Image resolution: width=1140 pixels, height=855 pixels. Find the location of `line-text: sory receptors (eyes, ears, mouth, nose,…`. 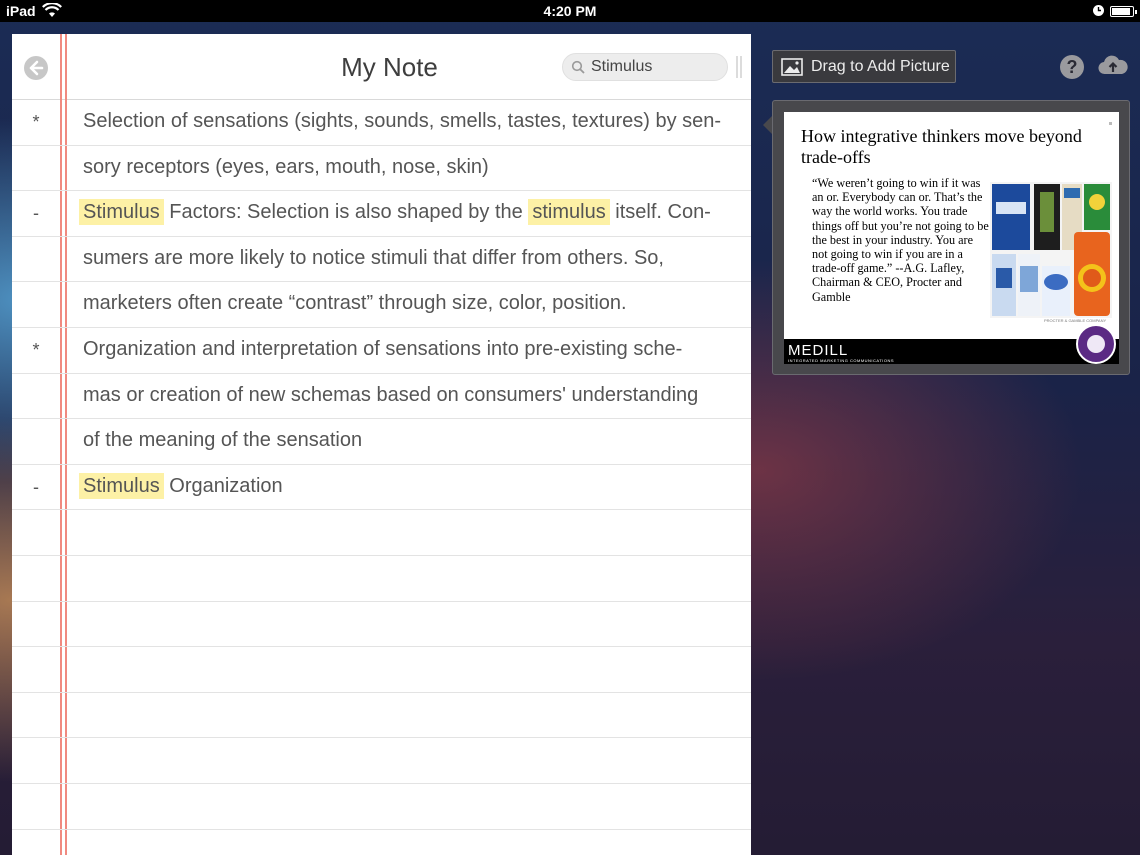

line-text: sory receptors (eyes, ears, mouth, nose,… is located at coordinates (286, 167).